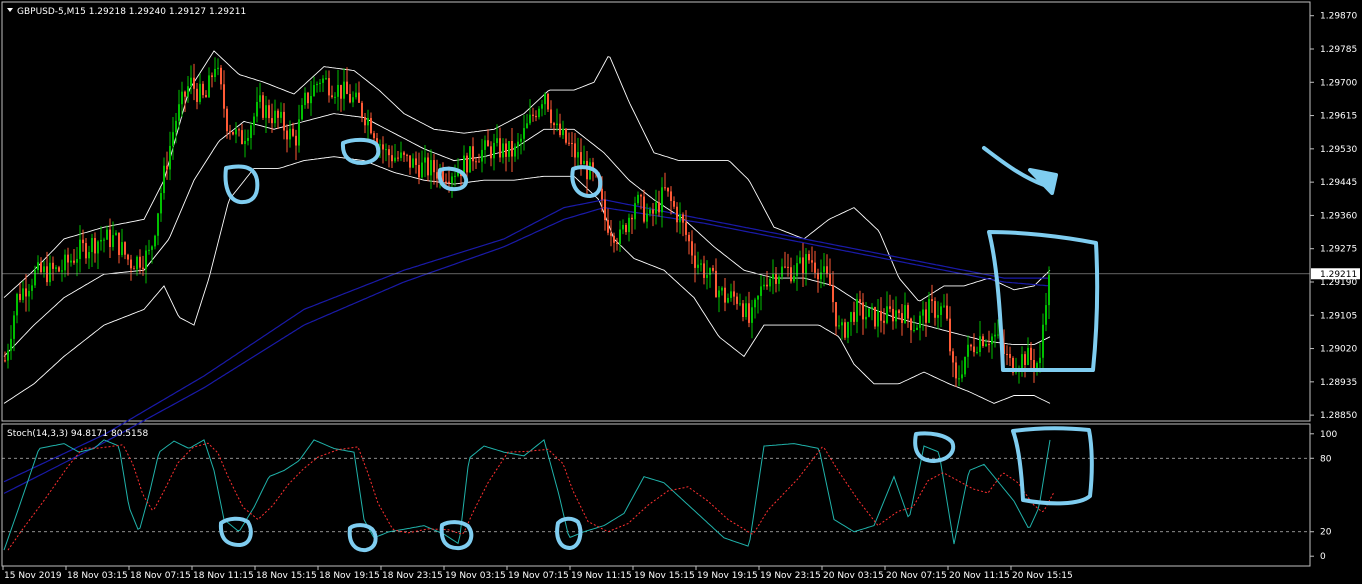 Image resolution: width=1362 pixels, height=584 pixels. Describe the element at coordinates (160, 576) in the screenshot. I see `time-label: 18 Nov 07:15` at that location.